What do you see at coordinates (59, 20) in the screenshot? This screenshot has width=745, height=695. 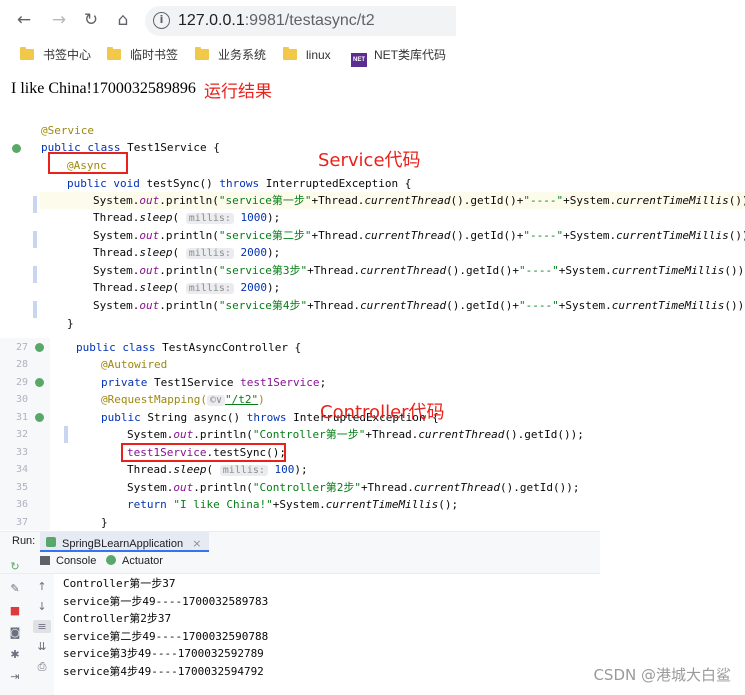 I see `forward-arrow-icon: →` at bounding box center [59, 20].